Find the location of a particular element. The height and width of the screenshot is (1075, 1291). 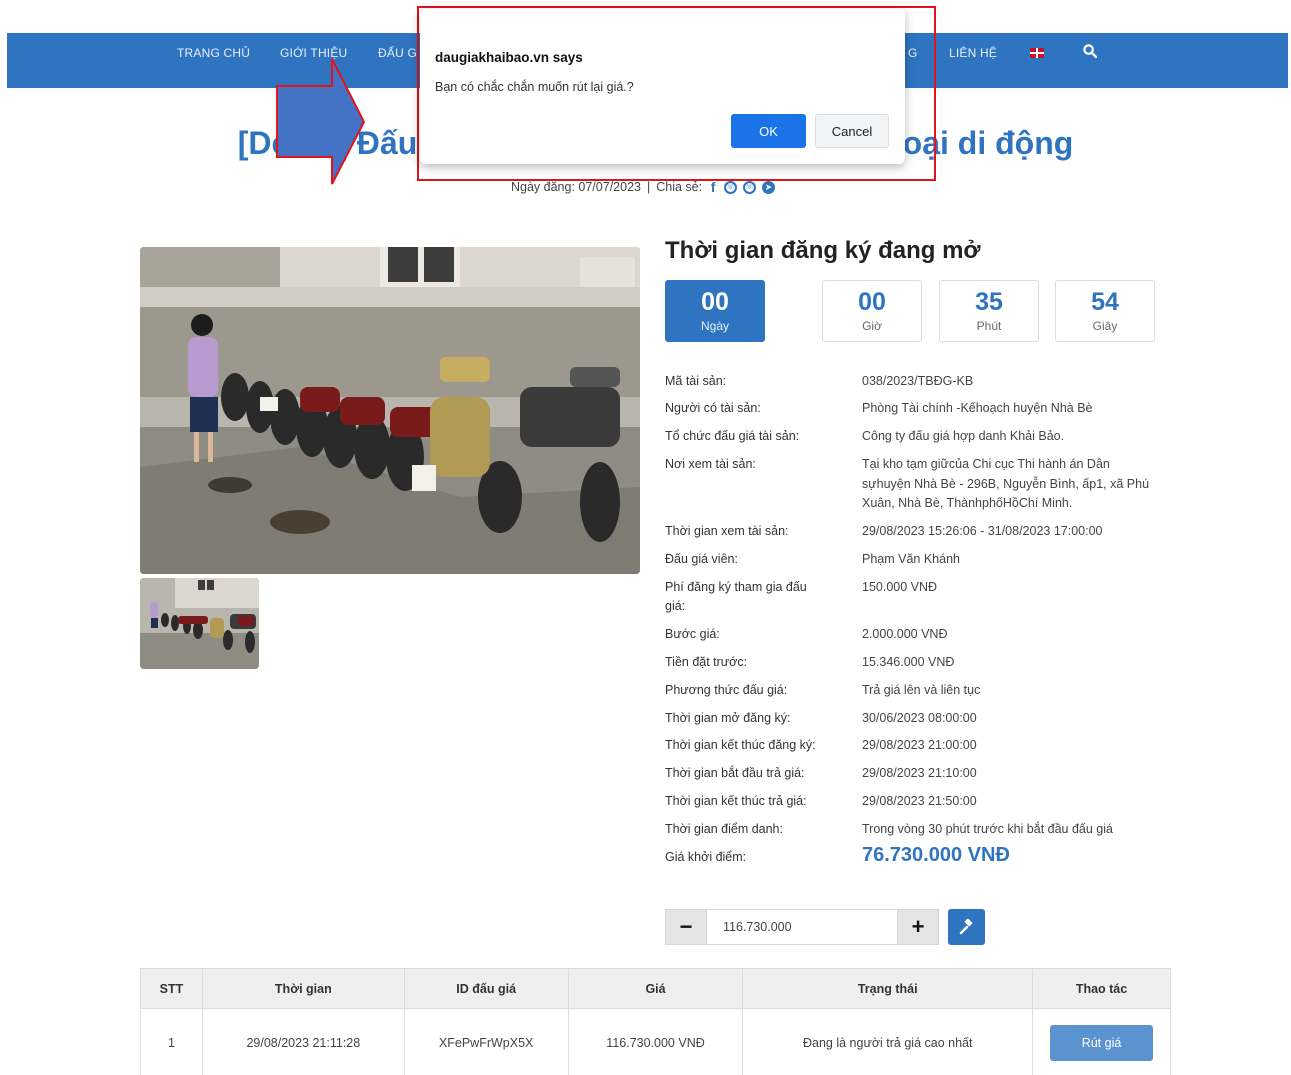

cell-status: Đang là người trả giá cao nhất is located at coordinates (888, 1041).